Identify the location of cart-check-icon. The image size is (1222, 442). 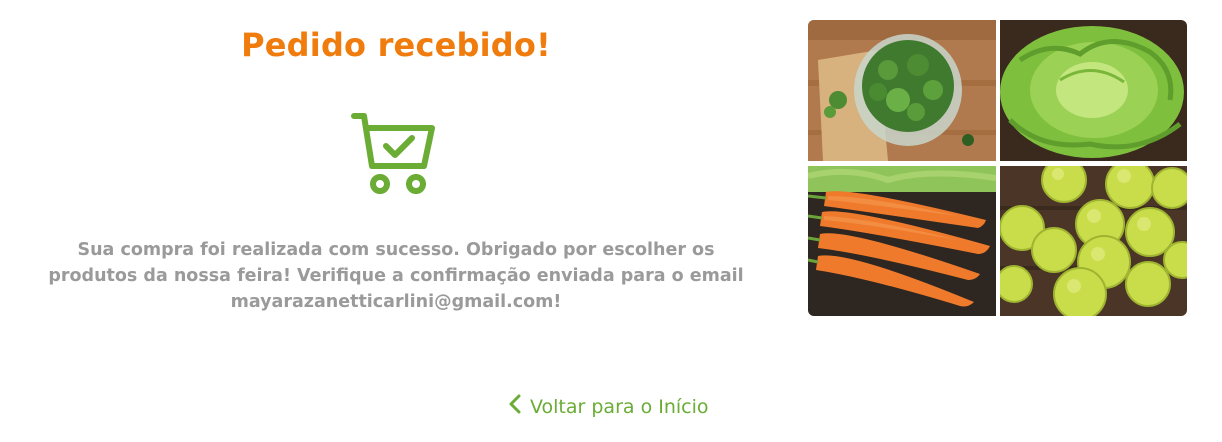
(394, 153).